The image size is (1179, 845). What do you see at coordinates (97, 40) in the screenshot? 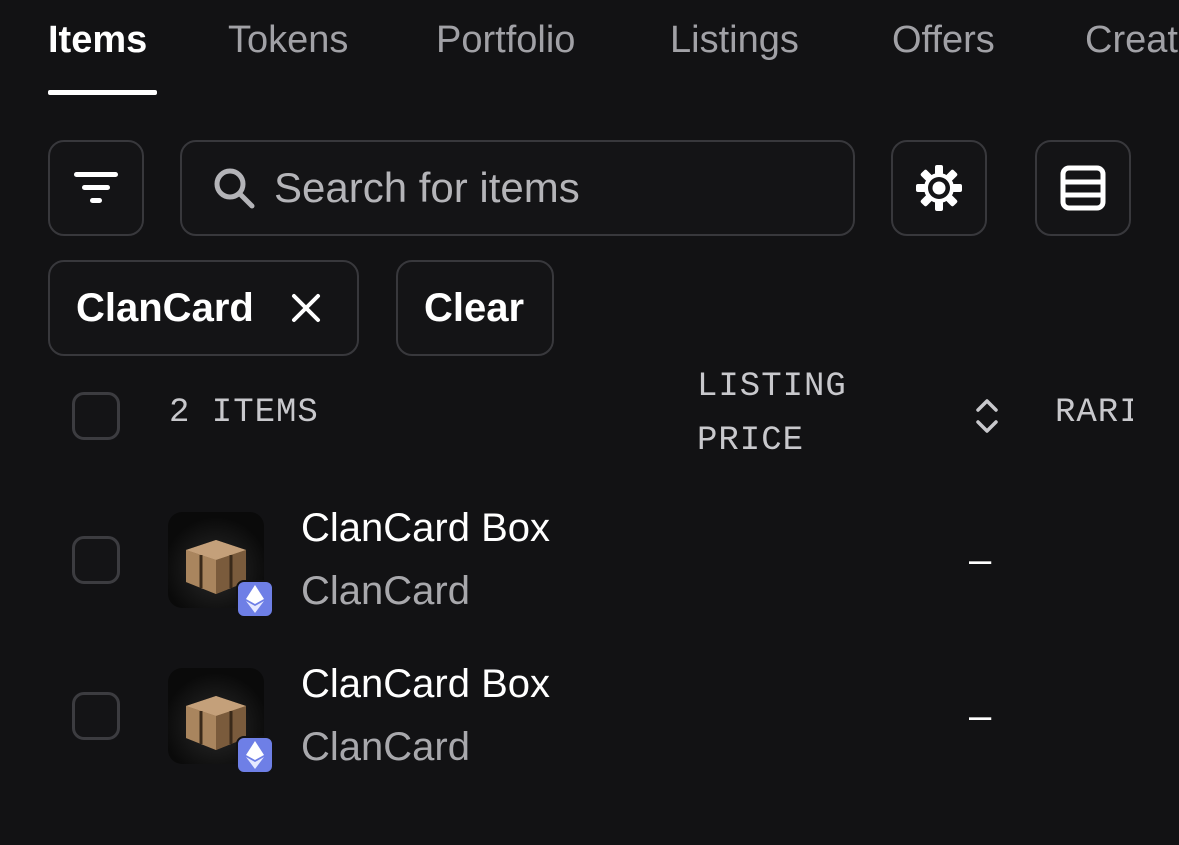
I see `tab-items: Items` at bounding box center [97, 40].